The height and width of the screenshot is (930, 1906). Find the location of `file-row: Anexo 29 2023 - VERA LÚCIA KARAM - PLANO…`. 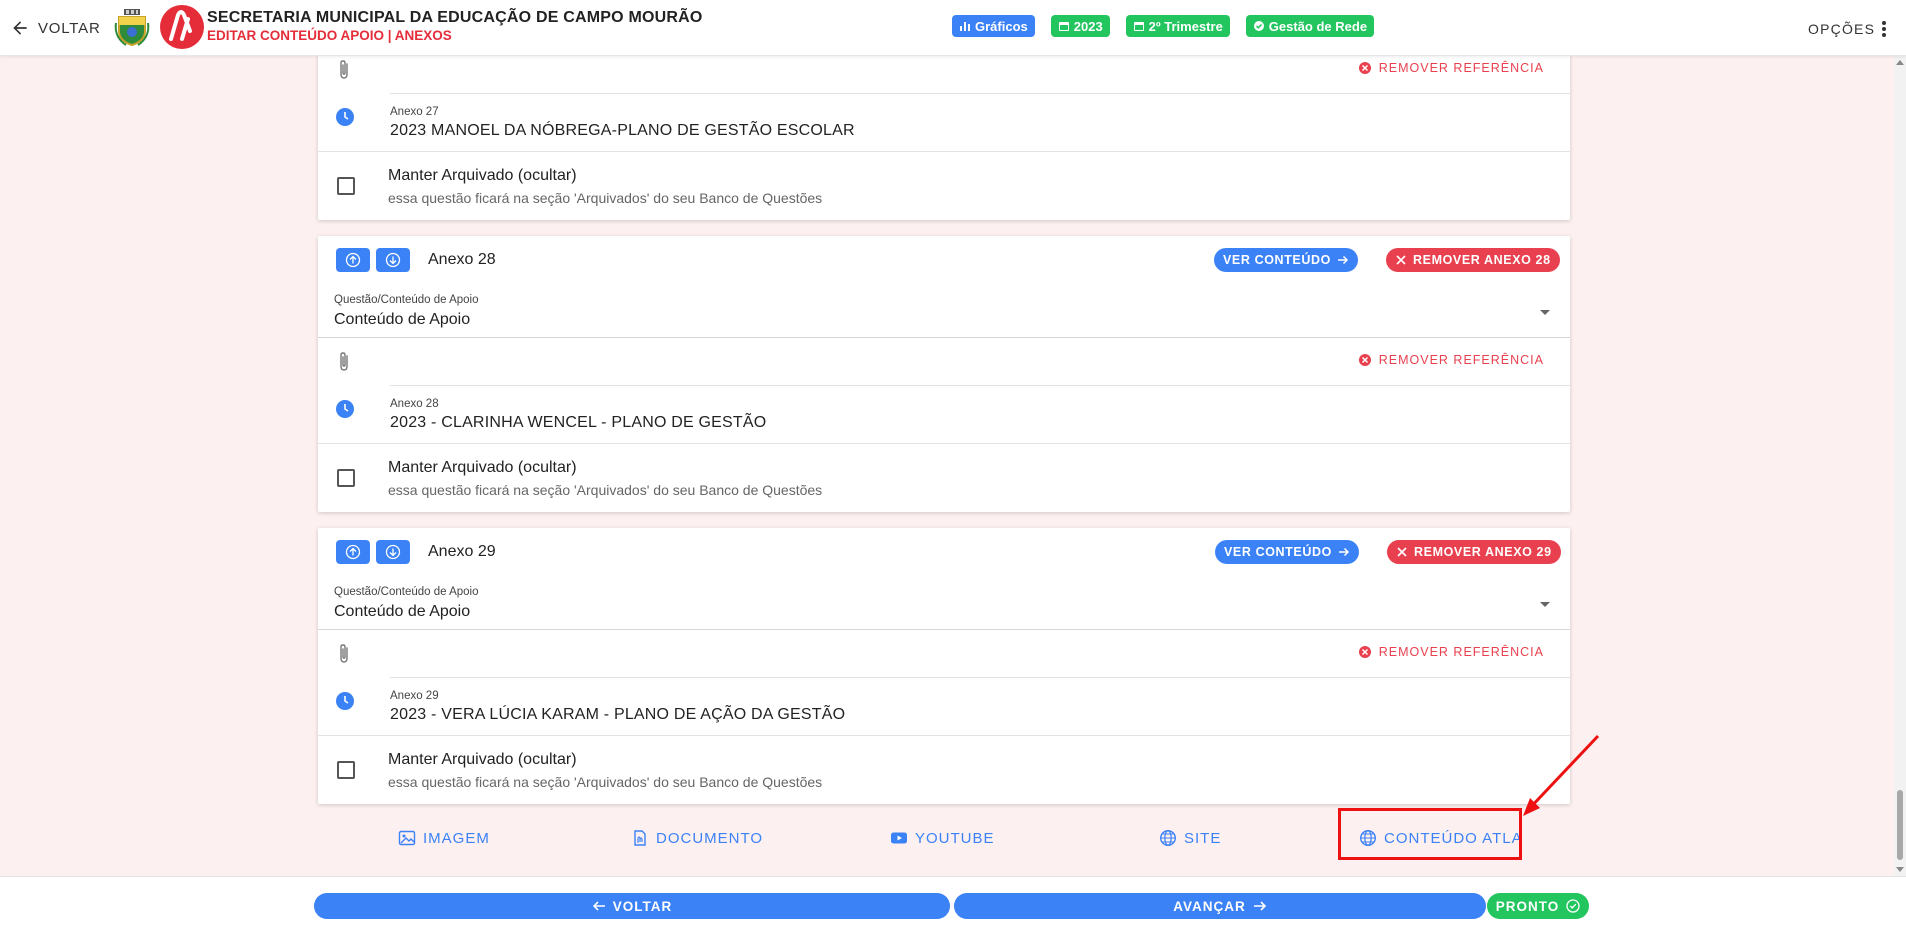

file-row: Anexo 29 2023 - VERA LÚCIA KARAM - PLANO… is located at coordinates (944, 707).